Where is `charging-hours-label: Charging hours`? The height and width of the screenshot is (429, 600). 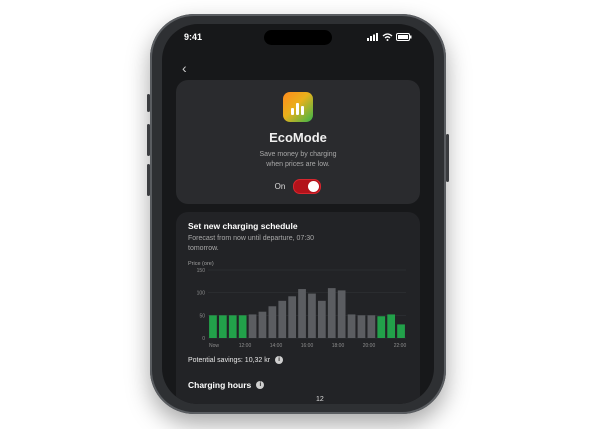 charging-hours-label: Charging hours is located at coordinates (220, 385).